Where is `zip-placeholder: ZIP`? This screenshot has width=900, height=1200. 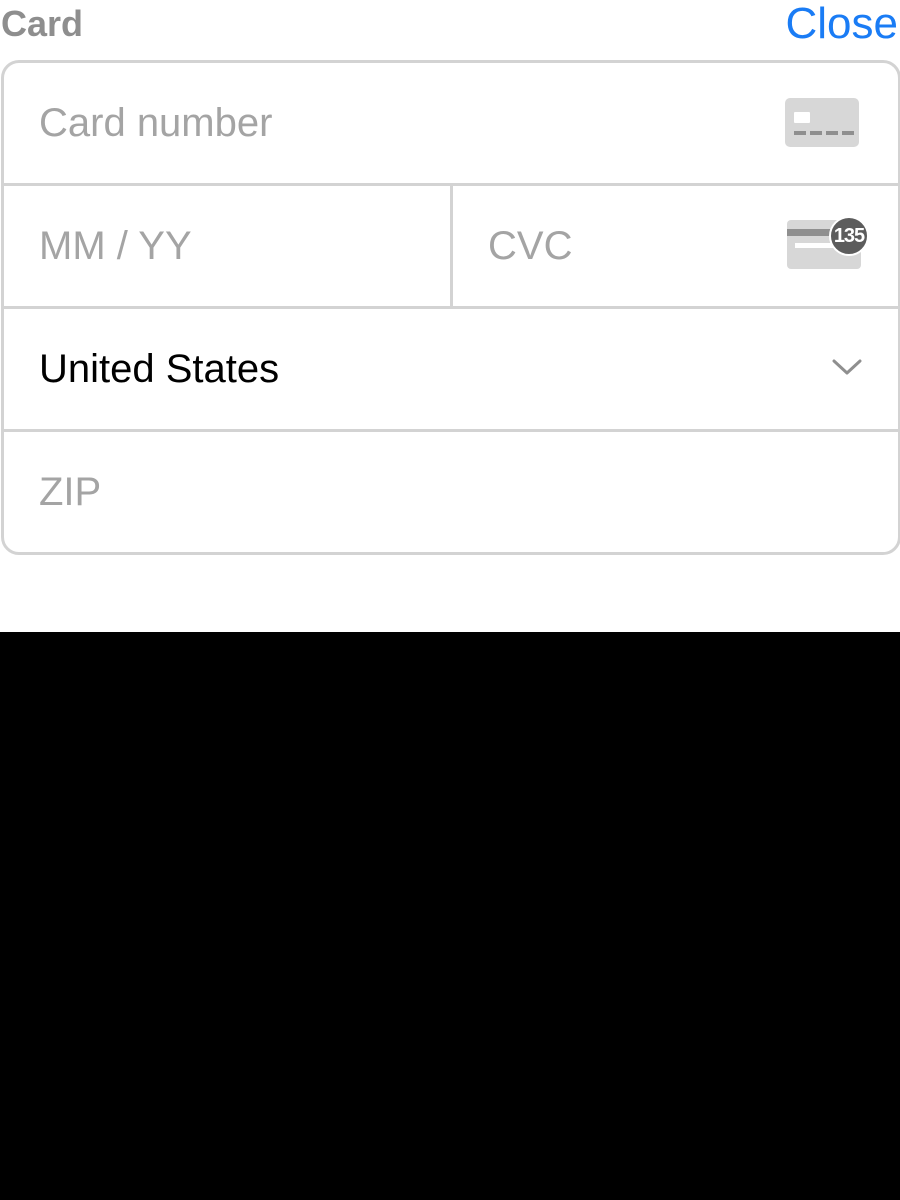
zip-placeholder: ZIP is located at coordinates (70, 492).